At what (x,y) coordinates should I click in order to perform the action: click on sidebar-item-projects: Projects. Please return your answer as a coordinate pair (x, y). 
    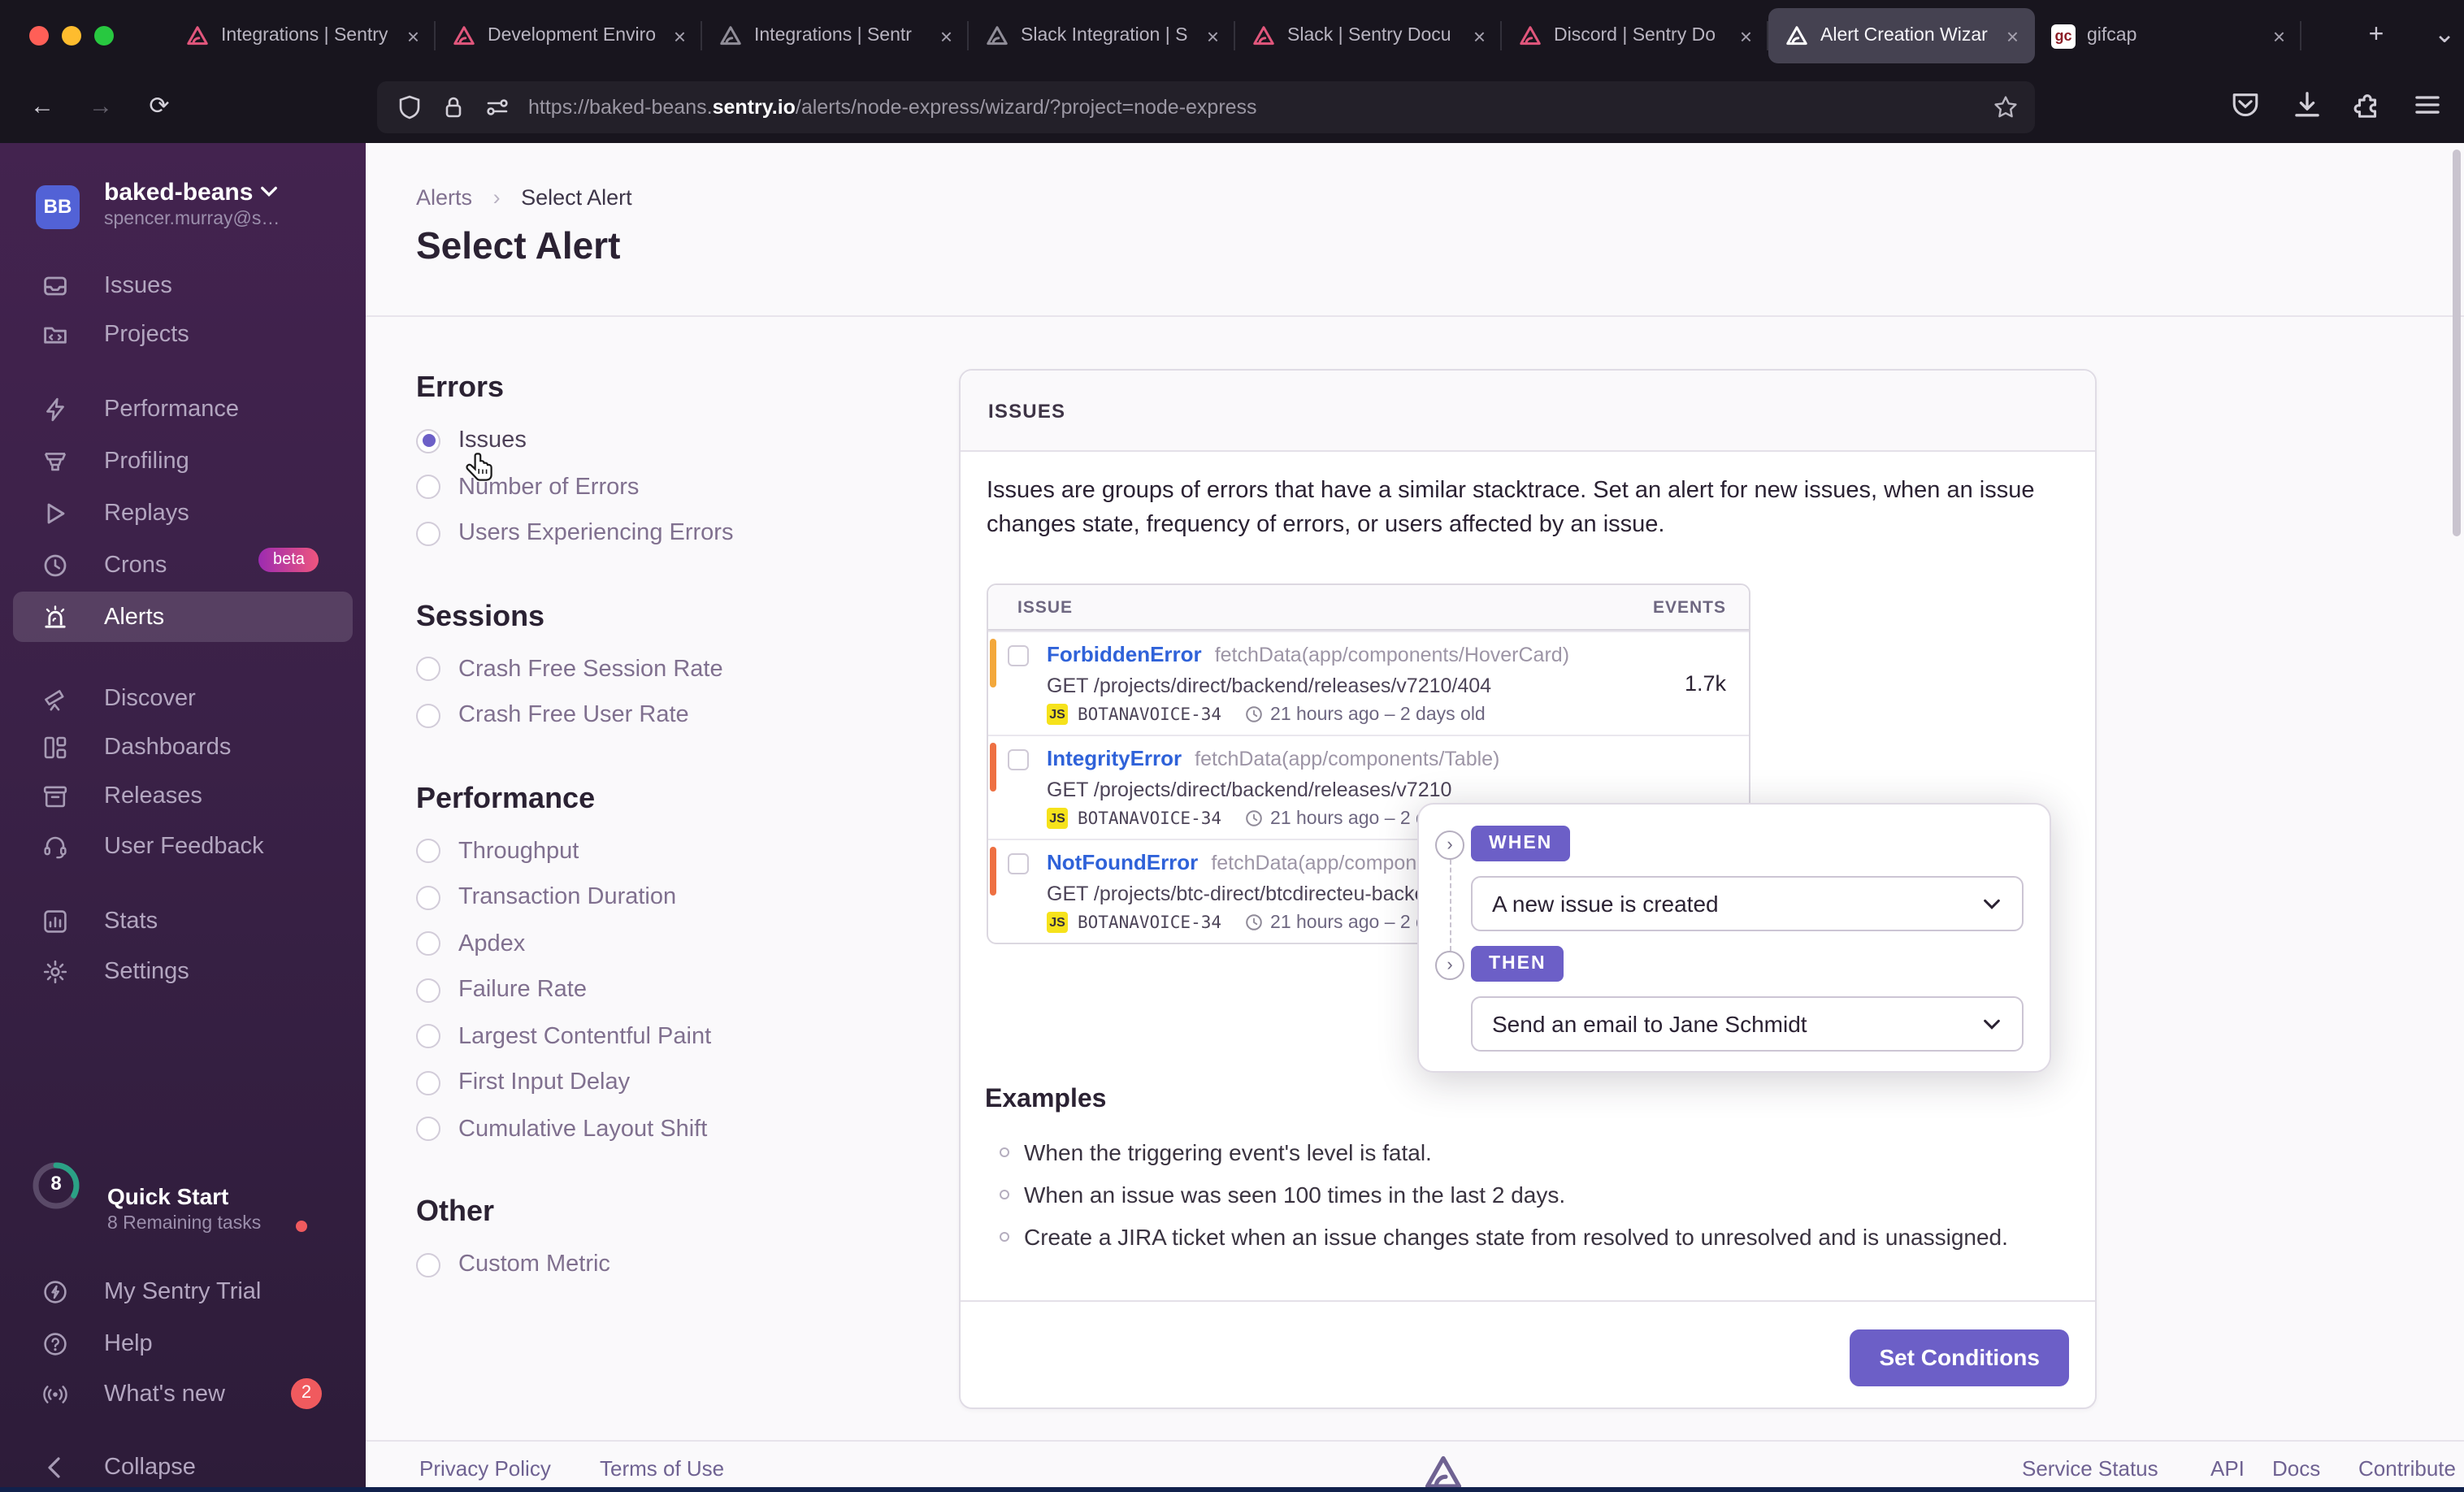
    Looking at the image, I should click on (183, 336).